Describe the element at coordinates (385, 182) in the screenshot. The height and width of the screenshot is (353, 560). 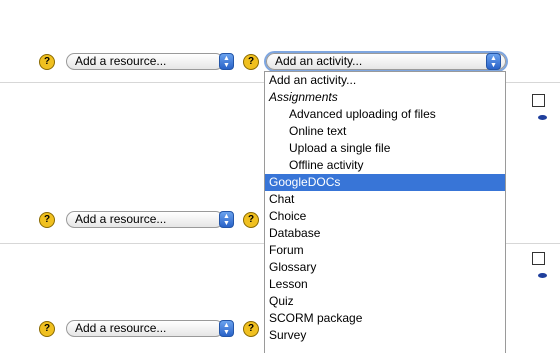
I see `dropdown-option-selected: GoogleDOCs` at that location.